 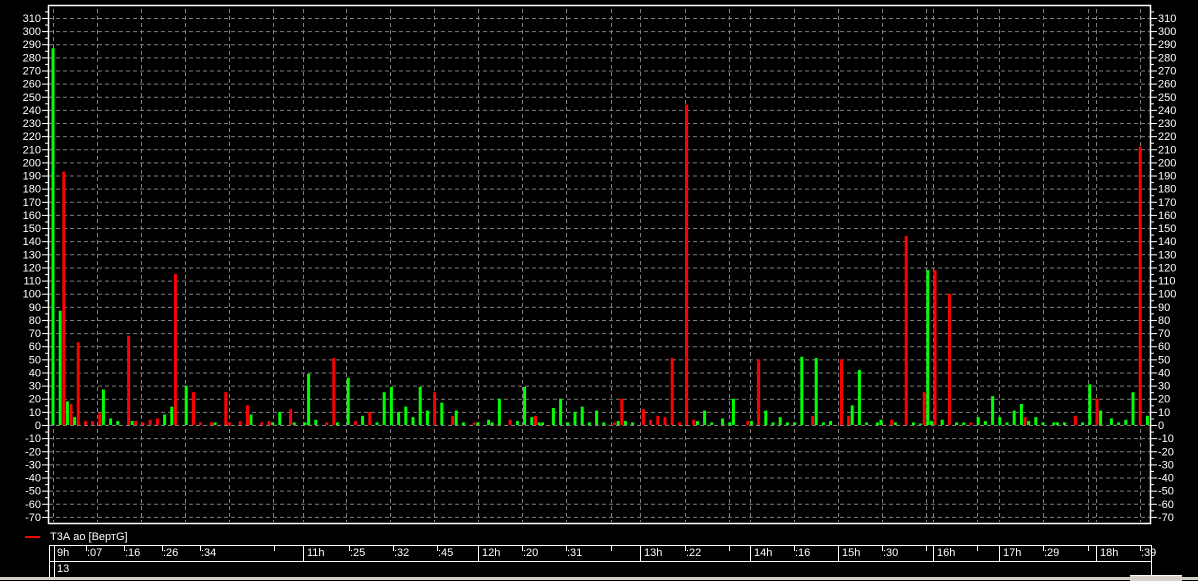 I want to click on right-axis-label: -30, so click(x=1166, y=465).